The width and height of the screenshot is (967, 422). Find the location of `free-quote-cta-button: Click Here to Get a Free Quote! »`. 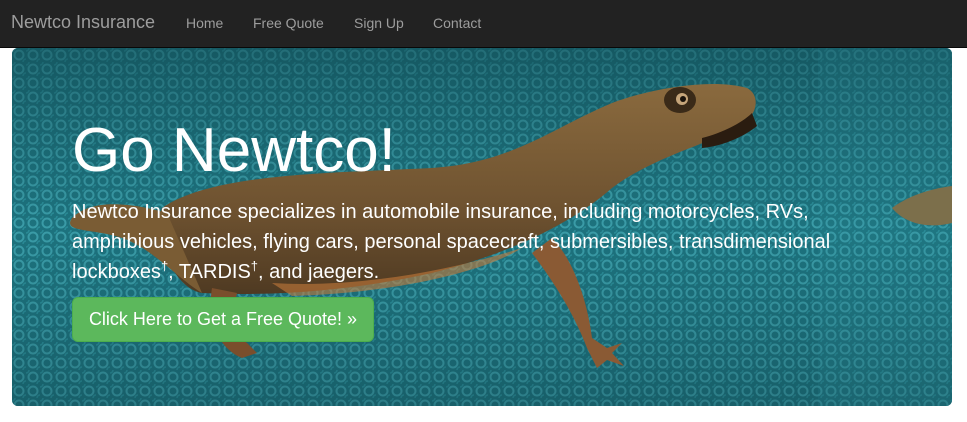

free-quote-cta-button: Click Here to Get a Free Quote! » is located at coordinates (223, 319).